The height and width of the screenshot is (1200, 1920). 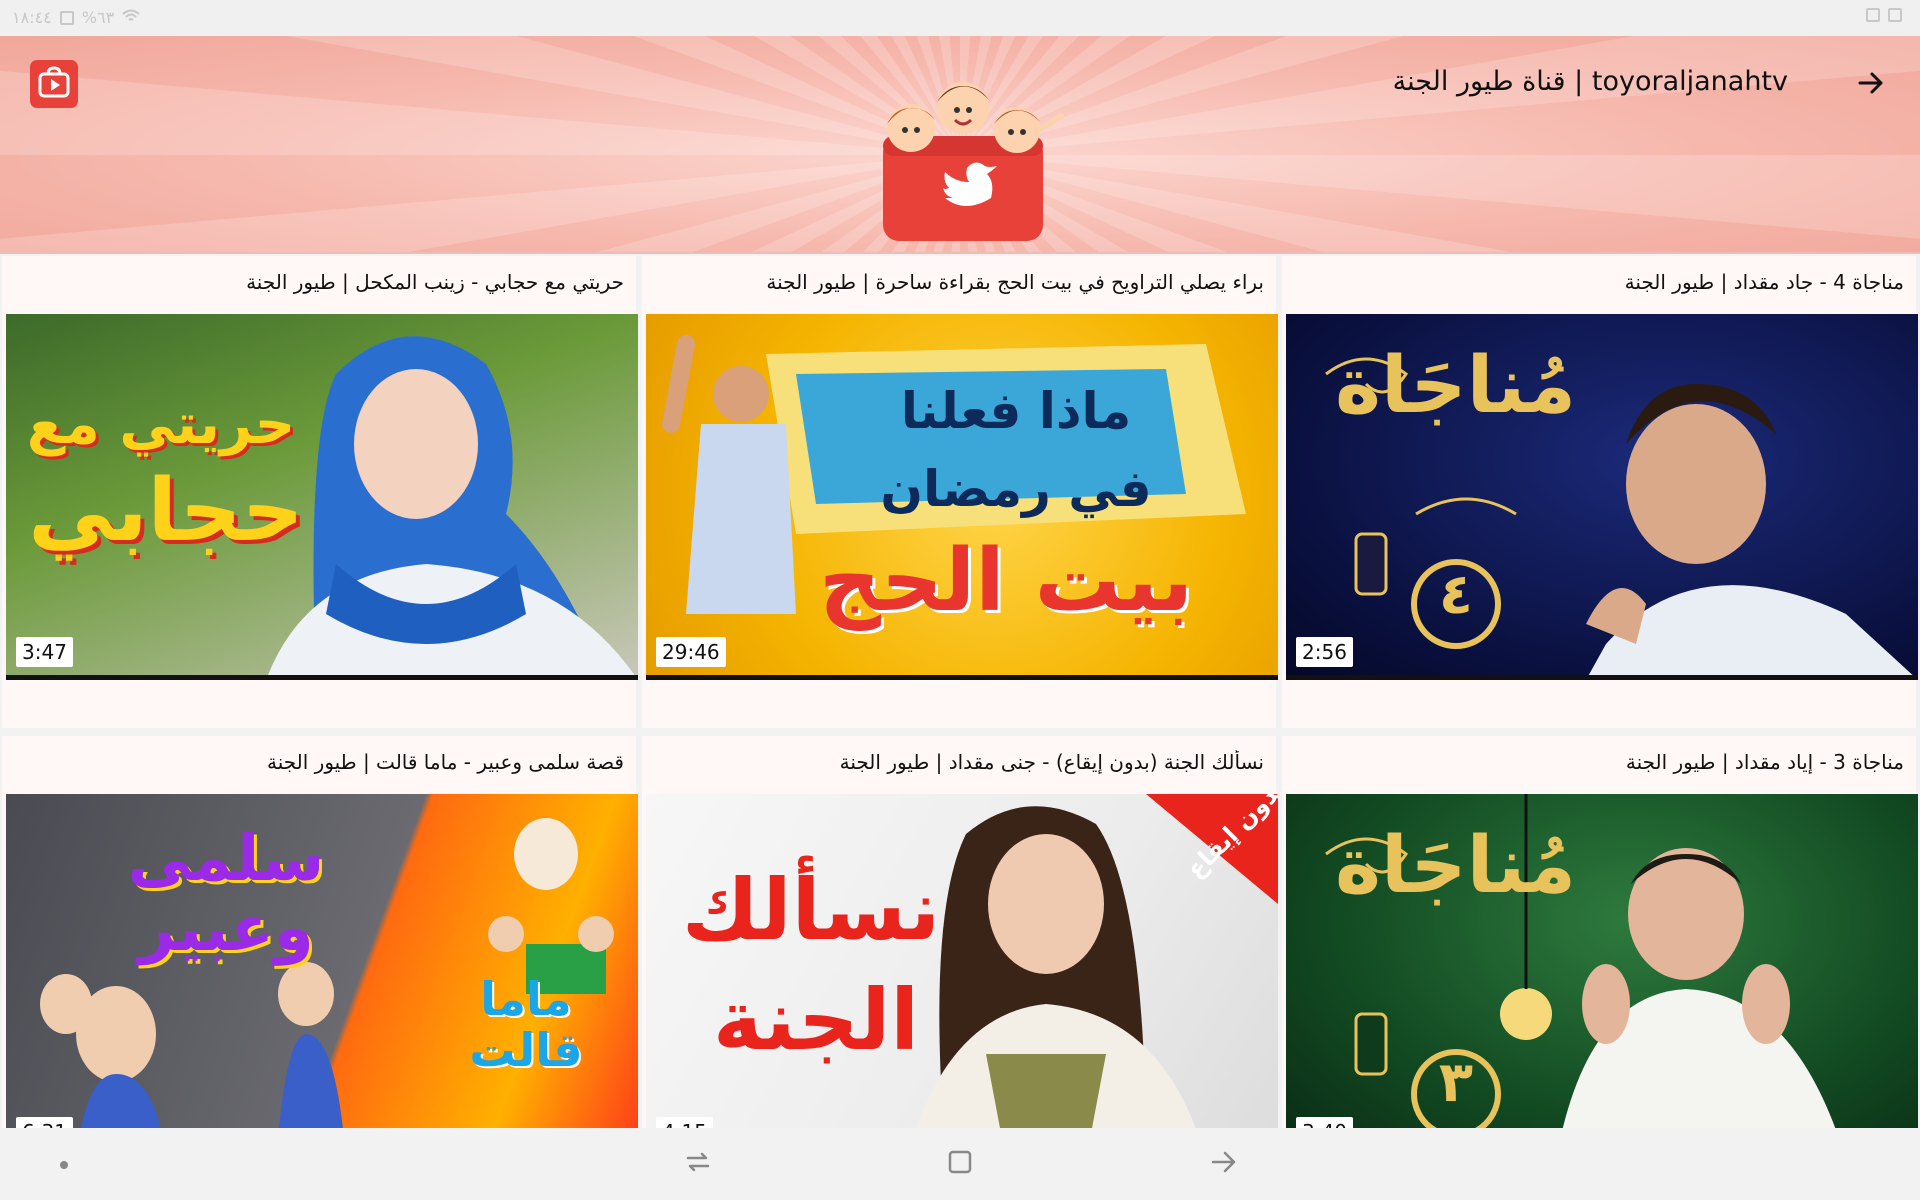 I want to click on back-button, so click(x=1871, y=85).